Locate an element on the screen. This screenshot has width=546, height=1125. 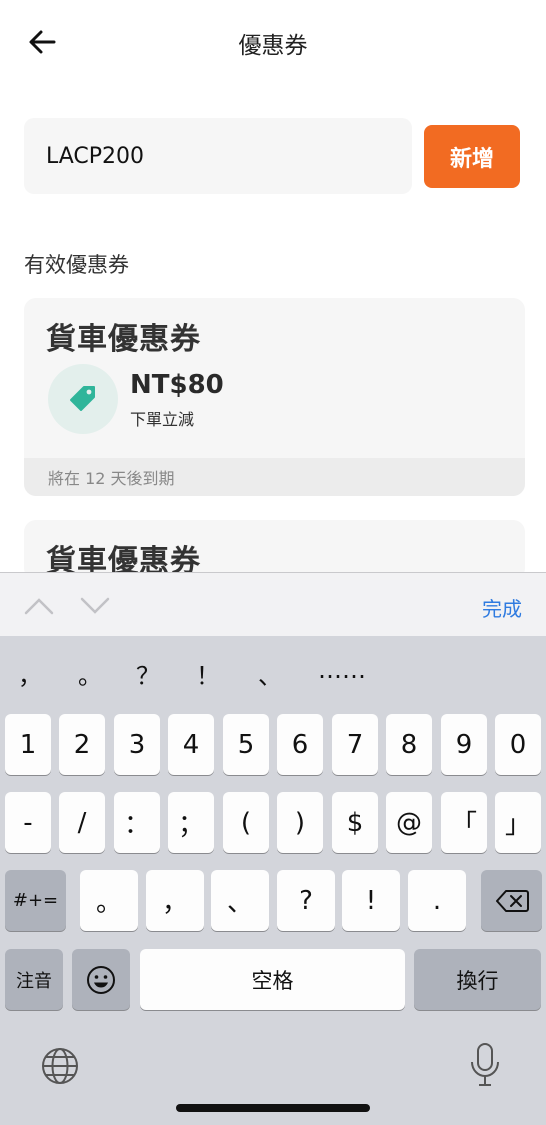
key-9: 9 is located at coordinates (464, 744).